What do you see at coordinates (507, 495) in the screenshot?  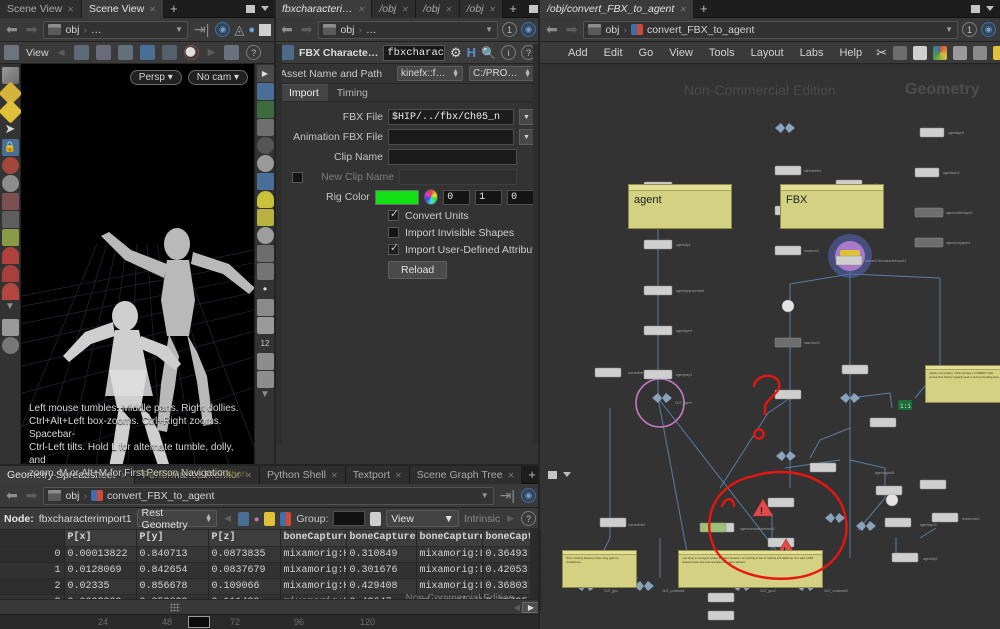 I see `pin-icon: ⇥|` at bounding box center [507, 495].